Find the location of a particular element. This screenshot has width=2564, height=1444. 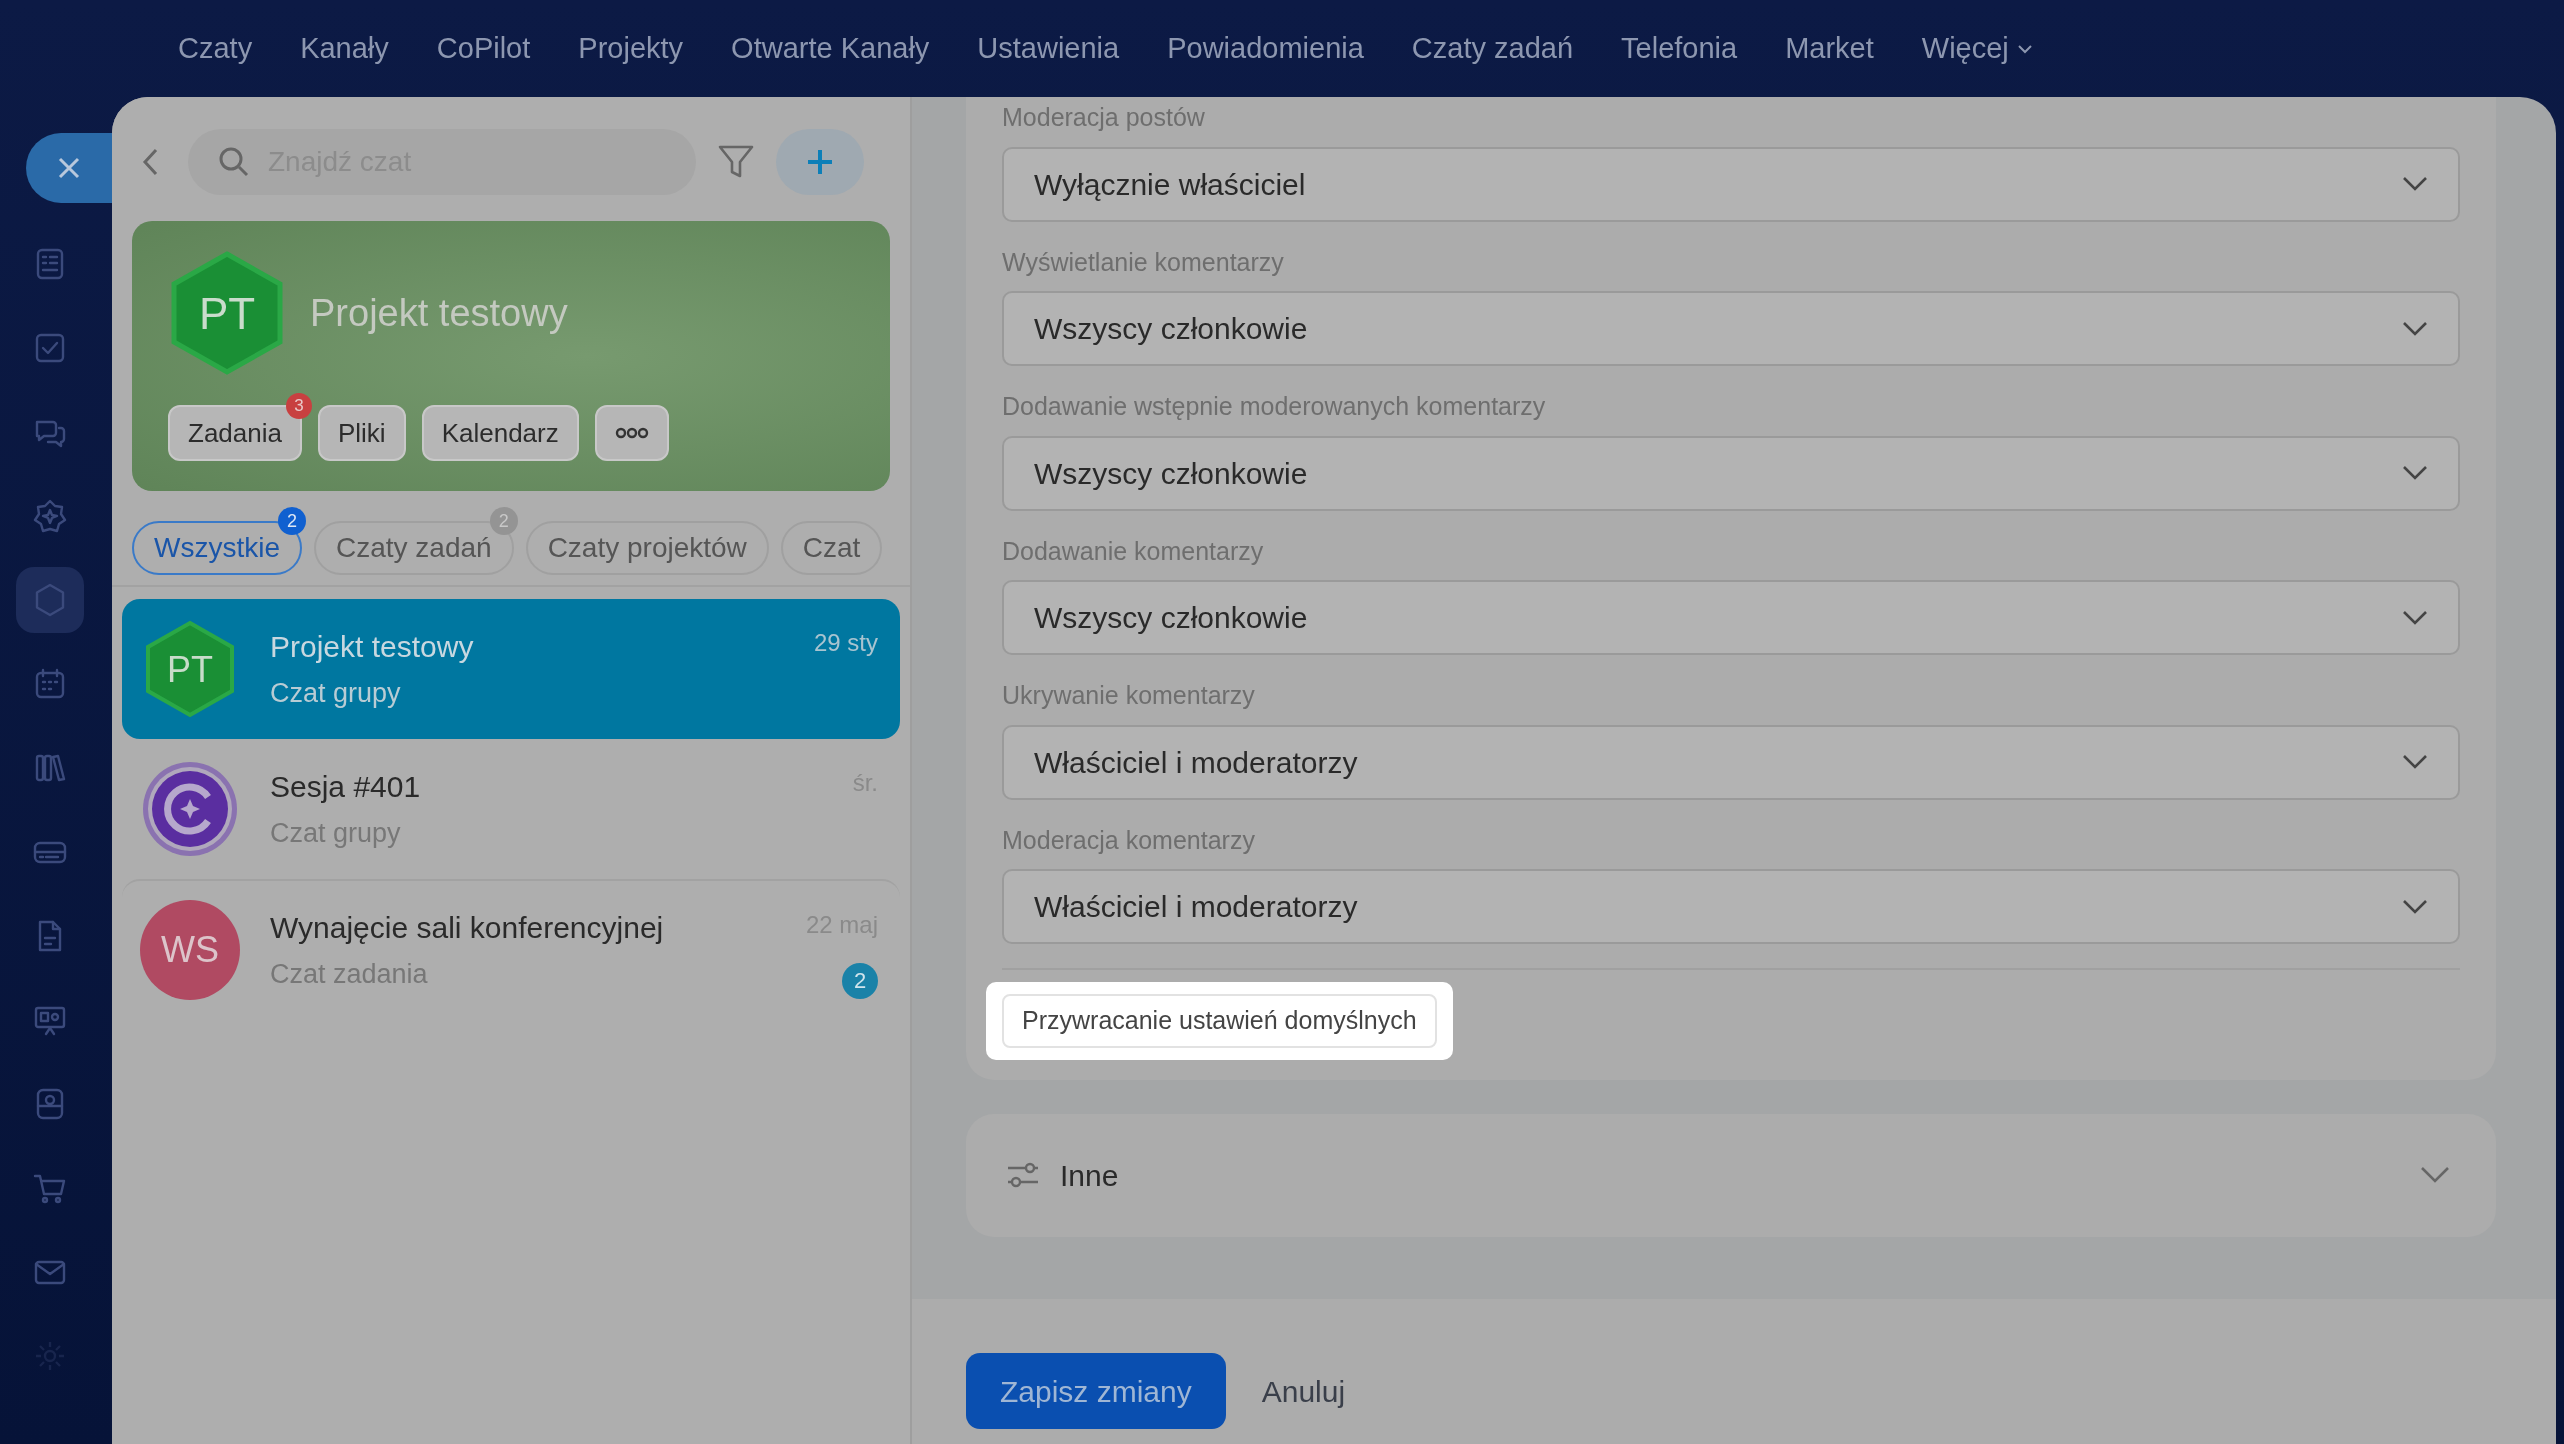

counter-badge: 3 is located at coordinates (298, 406).